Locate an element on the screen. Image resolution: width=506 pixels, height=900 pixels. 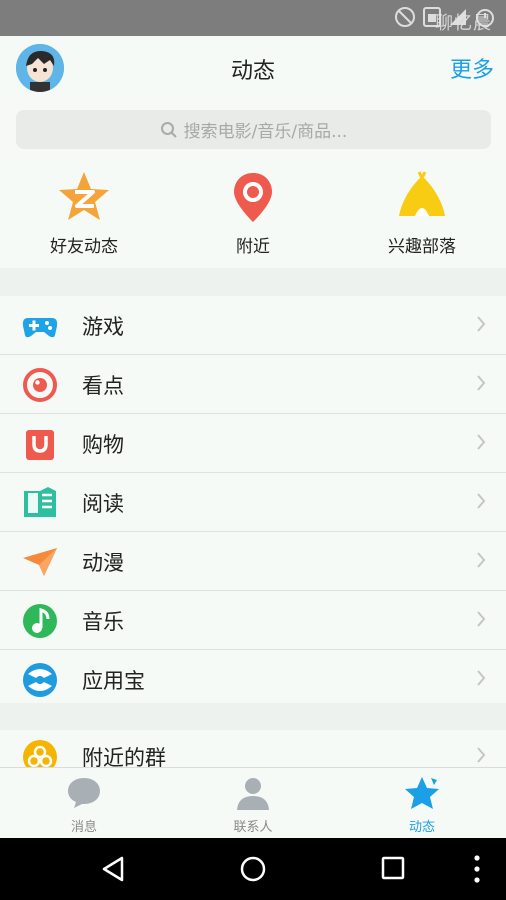
system-nav-bar is located at coordinates (253, 869).